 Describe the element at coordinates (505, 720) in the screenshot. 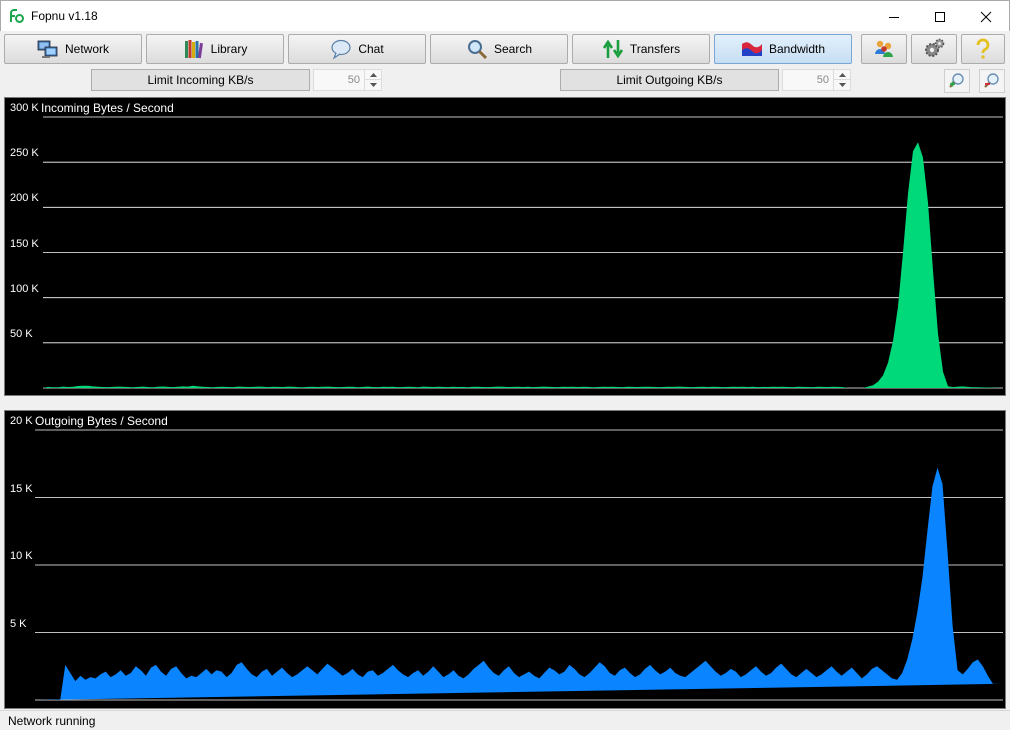

I see `status-bar: Network running` at that location.